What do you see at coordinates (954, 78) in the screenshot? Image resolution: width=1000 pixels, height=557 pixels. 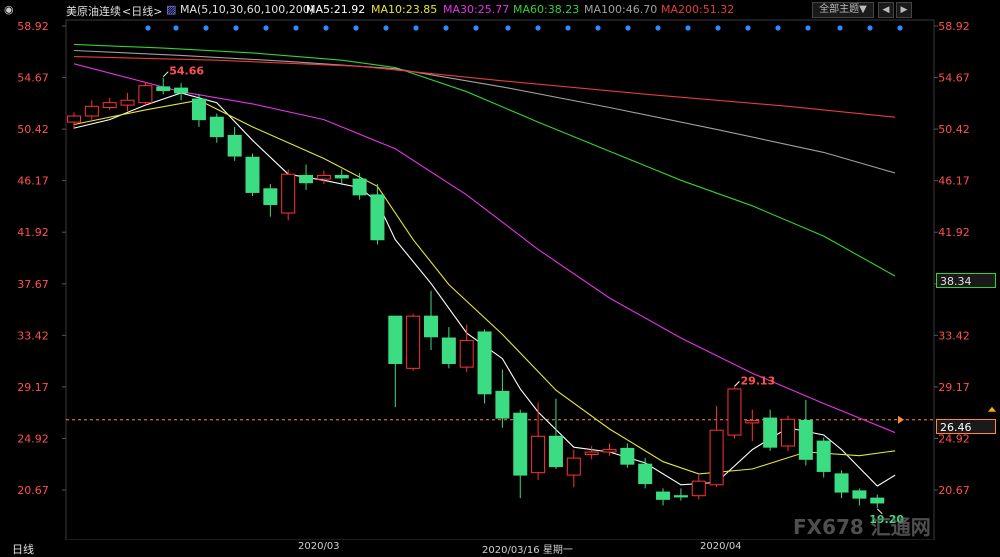 I see `y-tick-right-1: 54.67` at bounding box center [954, 78].